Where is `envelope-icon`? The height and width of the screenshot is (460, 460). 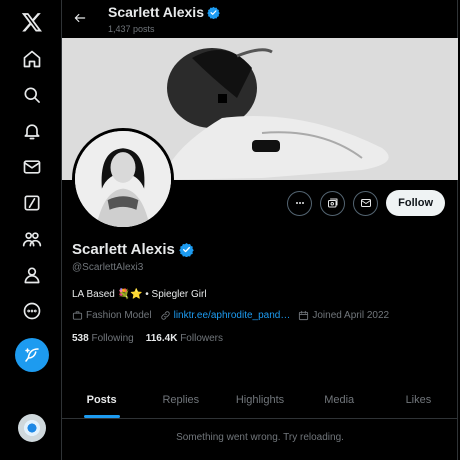 envelope-icon is located at coordinates (365, 203).